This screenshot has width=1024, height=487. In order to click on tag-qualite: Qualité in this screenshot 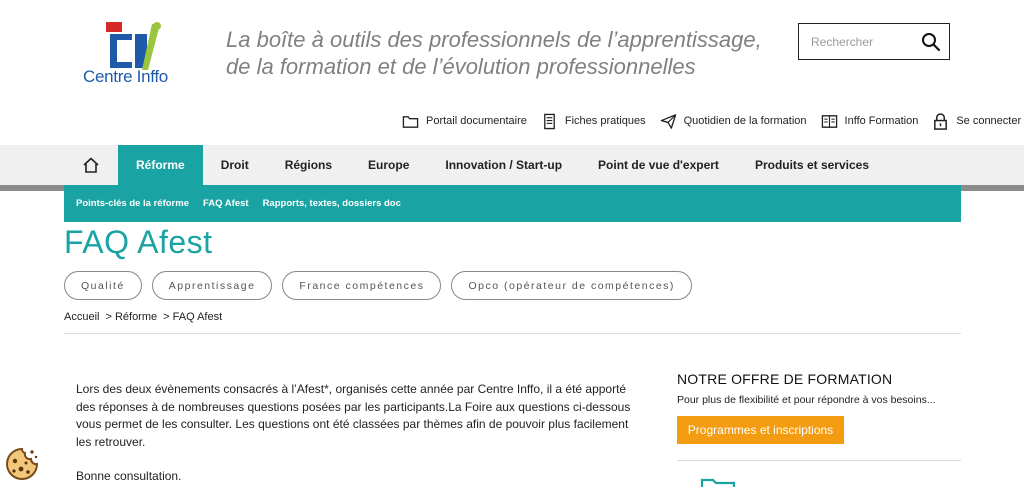, I will do `click(103, 285)`.